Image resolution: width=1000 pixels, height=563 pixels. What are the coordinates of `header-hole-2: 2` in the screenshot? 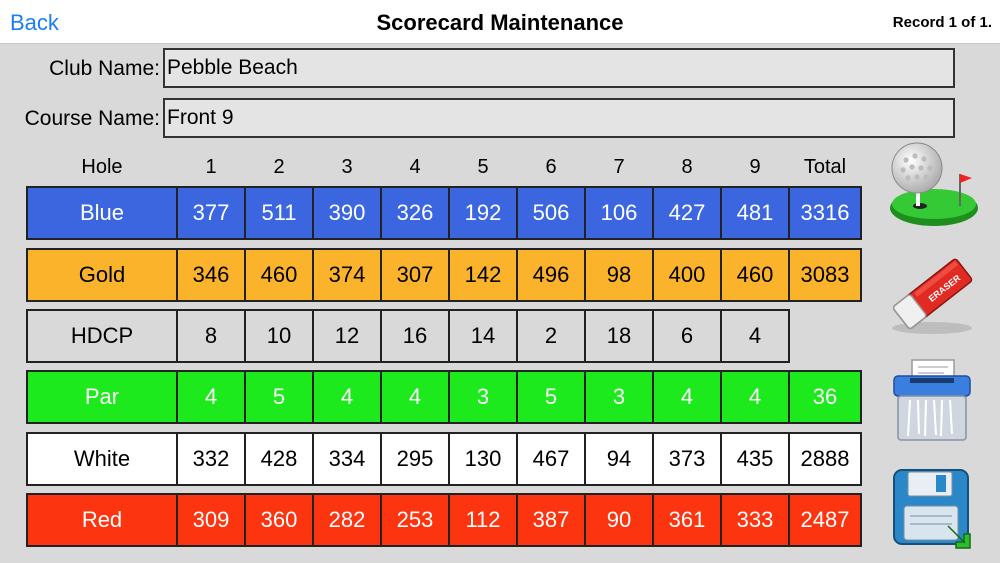 It's located at (279, 167).